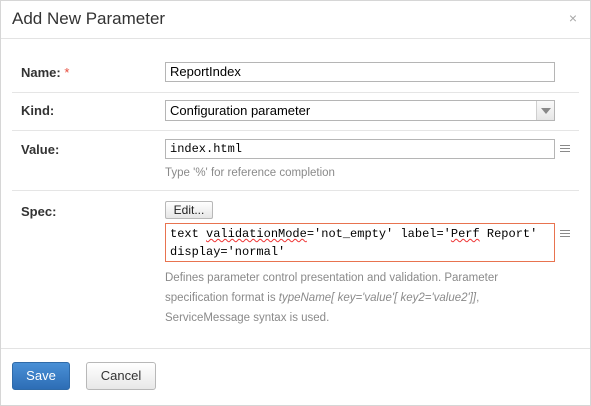 Image resolution: width=591 pixels, height=406 pixels. Describe the element at coordinates (67, 72) in the screenshot. I see `required-marker: *` at that location.